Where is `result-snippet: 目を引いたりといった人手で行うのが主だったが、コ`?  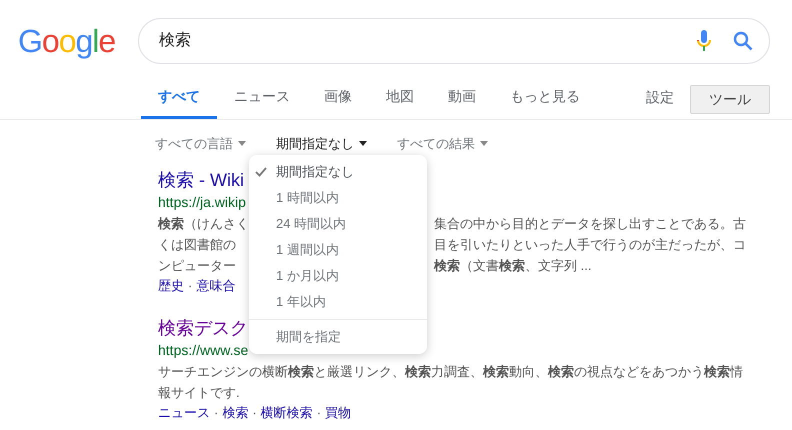
result-snippet: 目を引いたりといった人手で行うのが主だったが、コ is located at coordinates (590, 245).